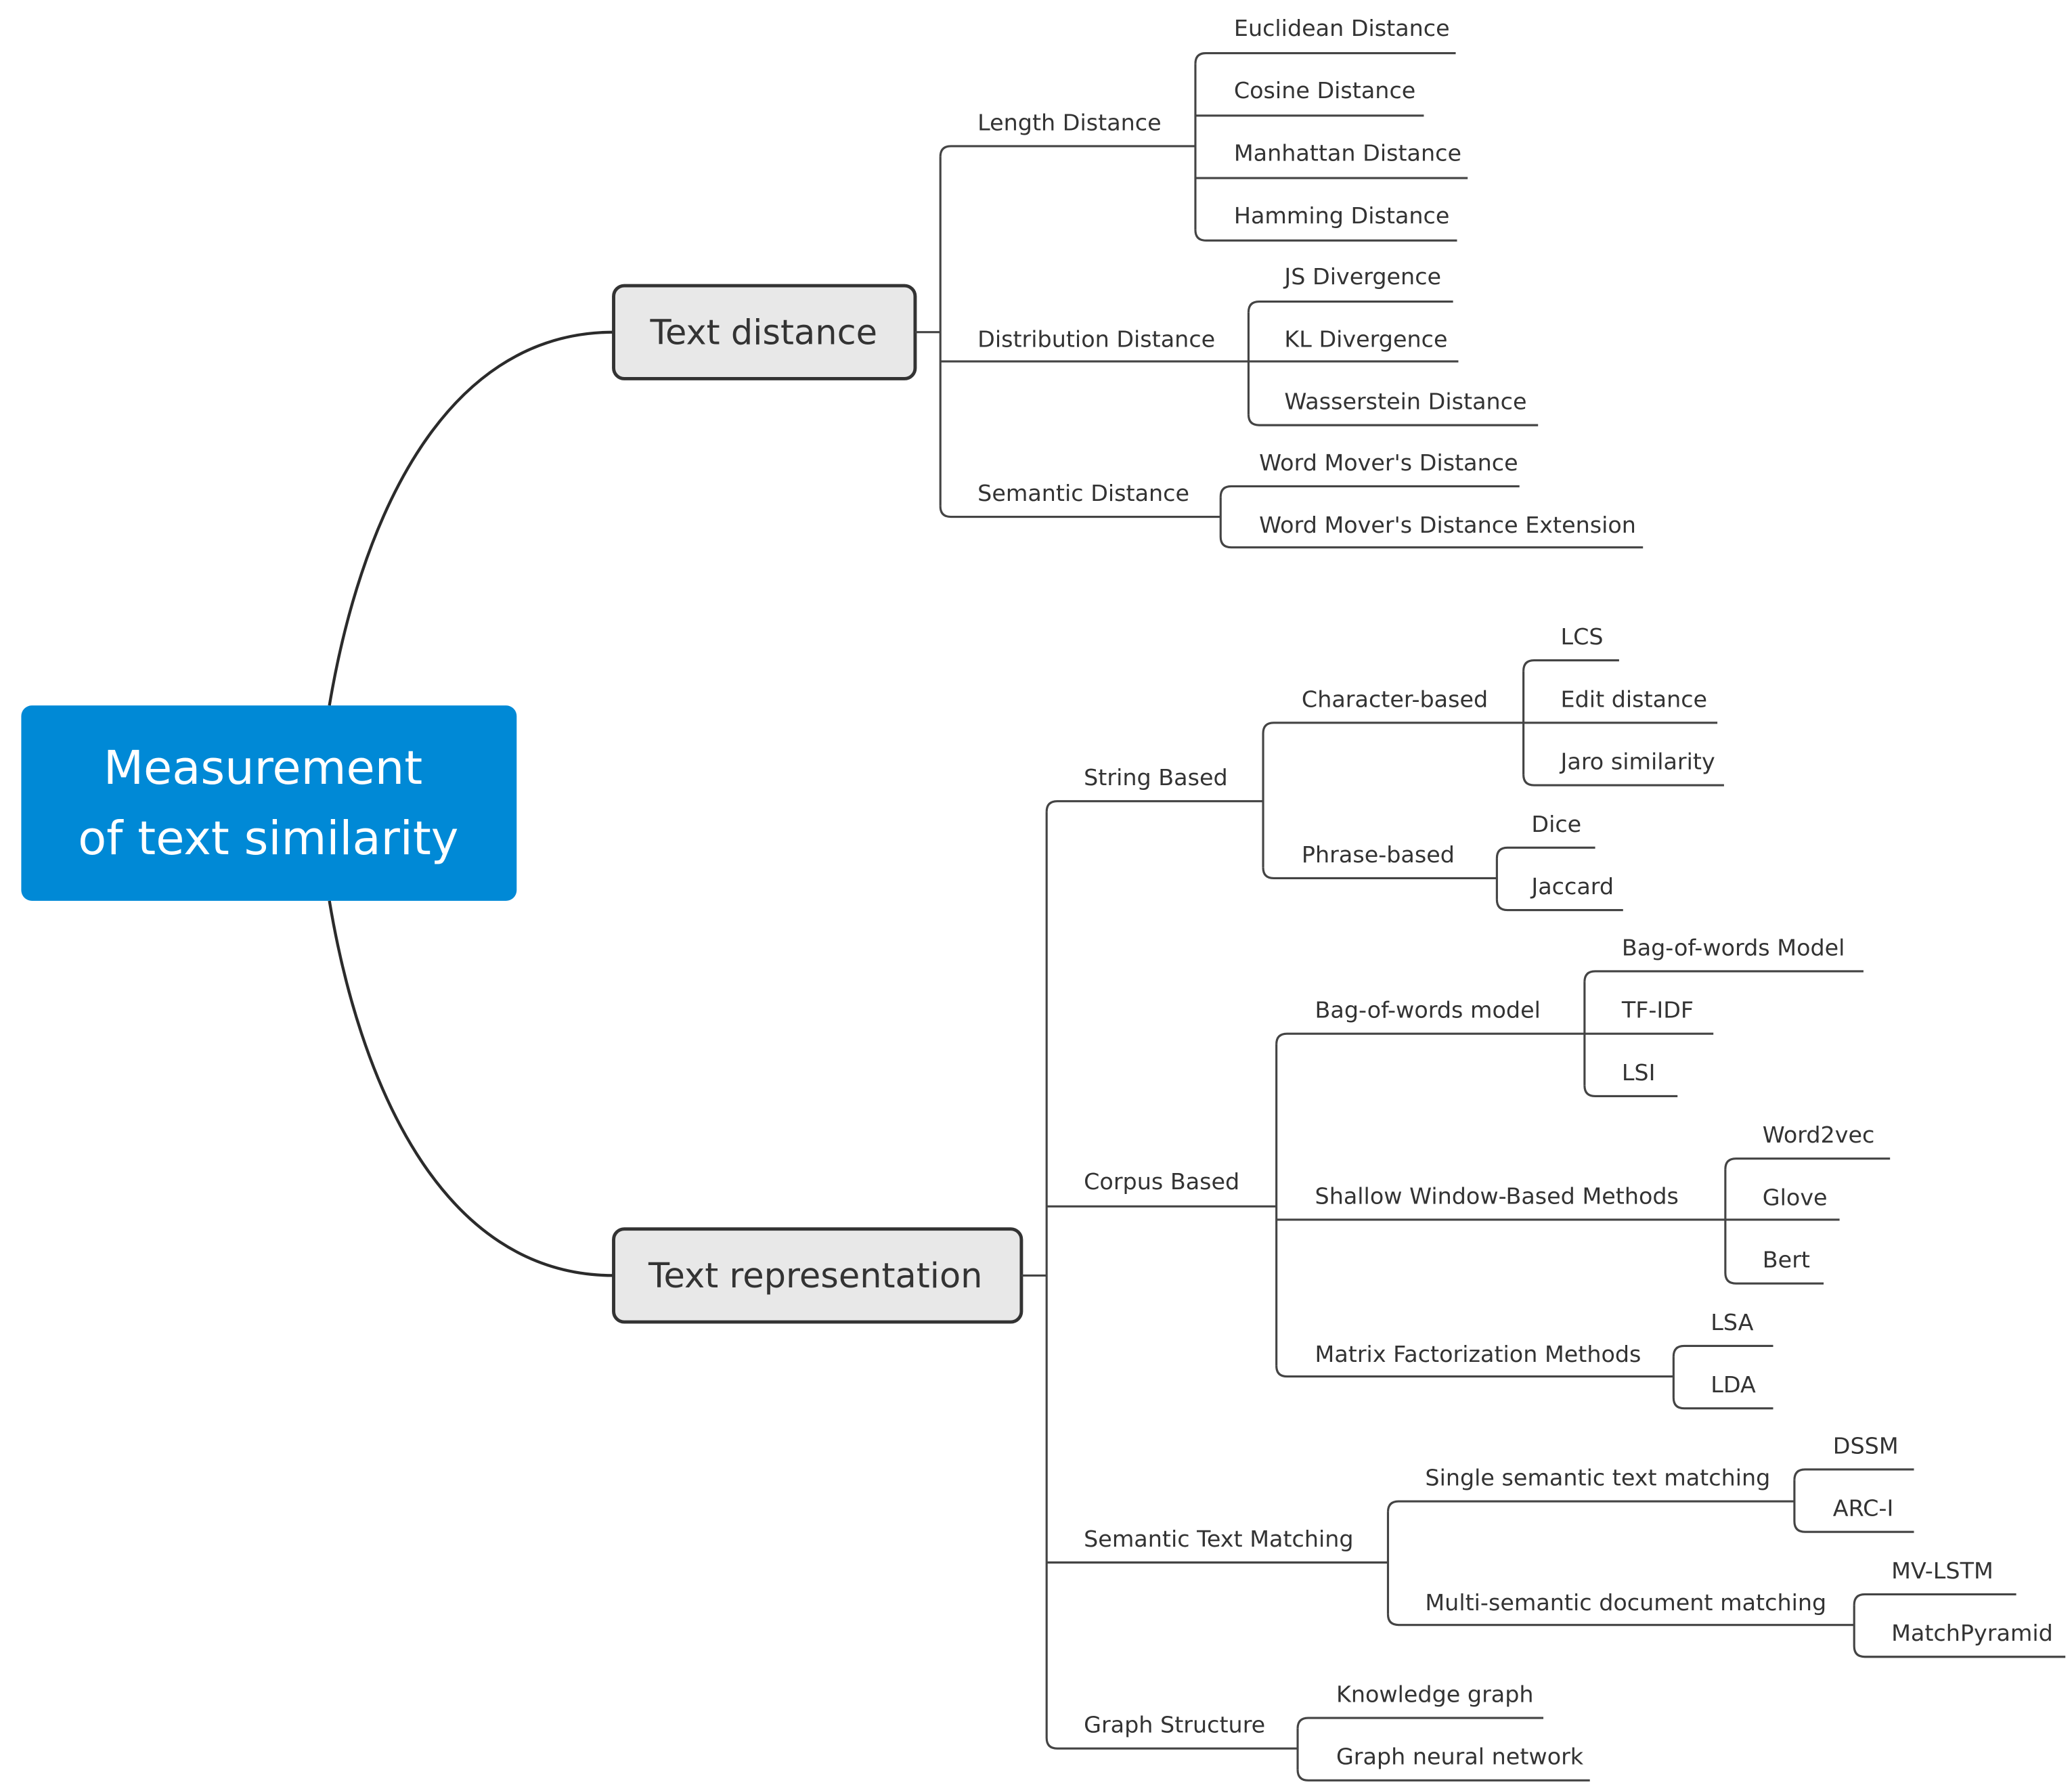 This screenshot has width=2072, height=1791. I want to click on node-matchpyramid: MatchPyramid, so click(1972, 1633).